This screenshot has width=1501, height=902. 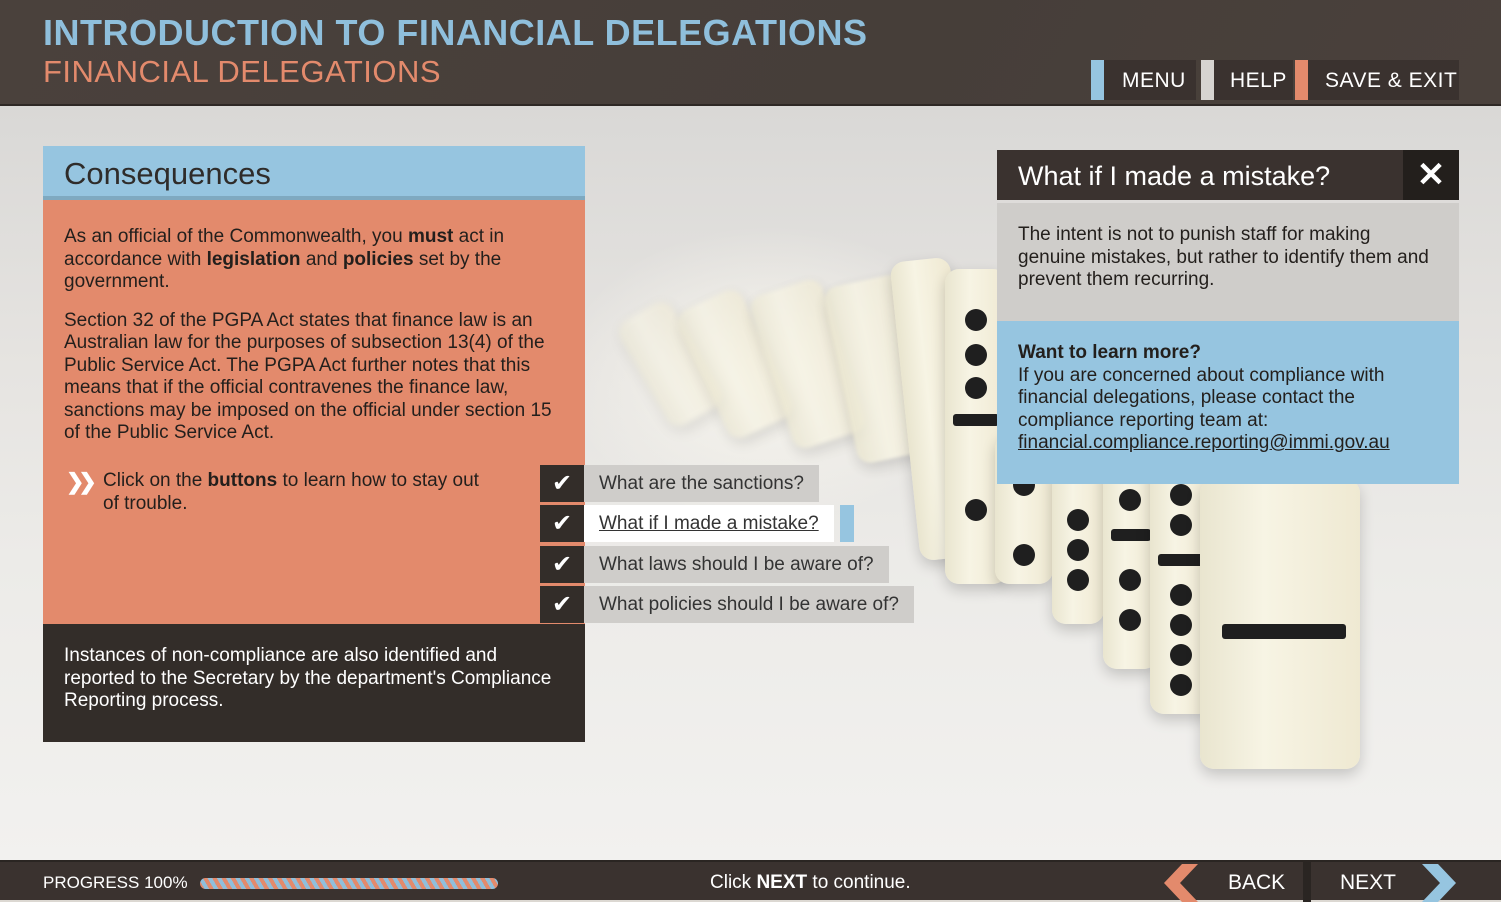 What do you see at coordinates (810, 882) in the screenshot?
I see `continue-instruction: Click NEXT to continue.` at bounding box center [810, 882].